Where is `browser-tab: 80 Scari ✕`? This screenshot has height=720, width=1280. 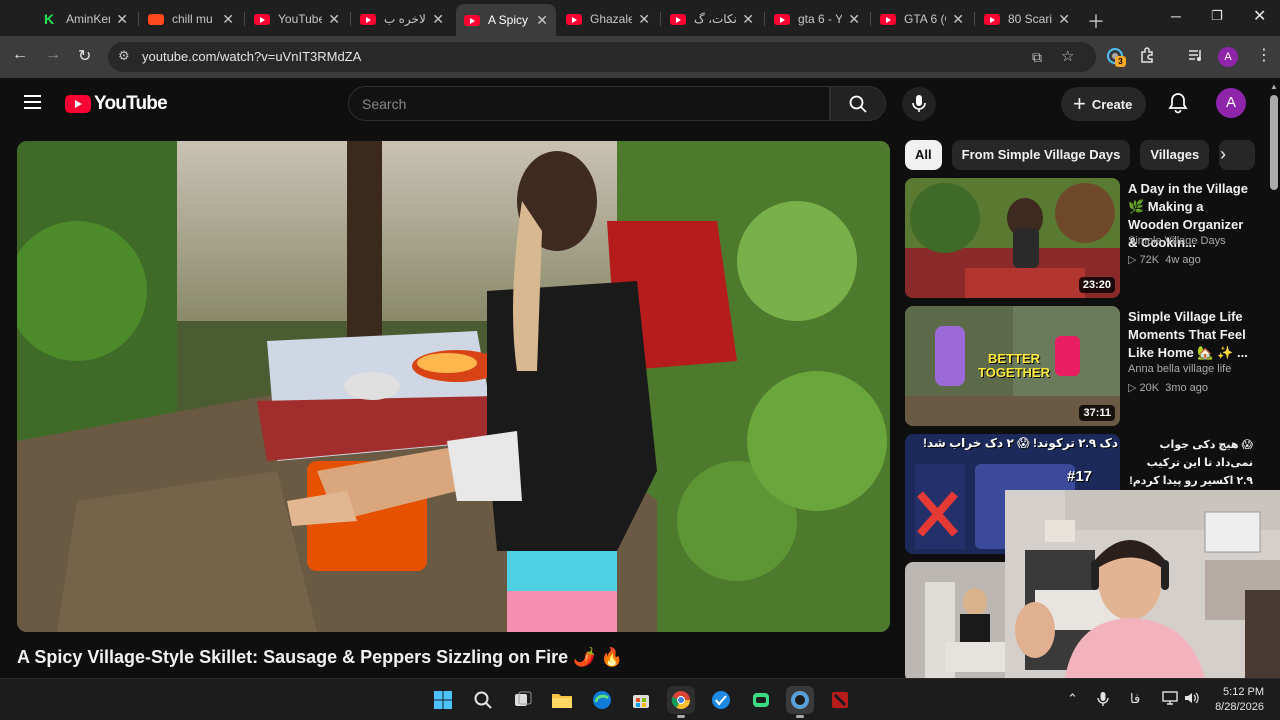 browser-tab: 80 Scari ✕ is located at coordinates (1027, 19).